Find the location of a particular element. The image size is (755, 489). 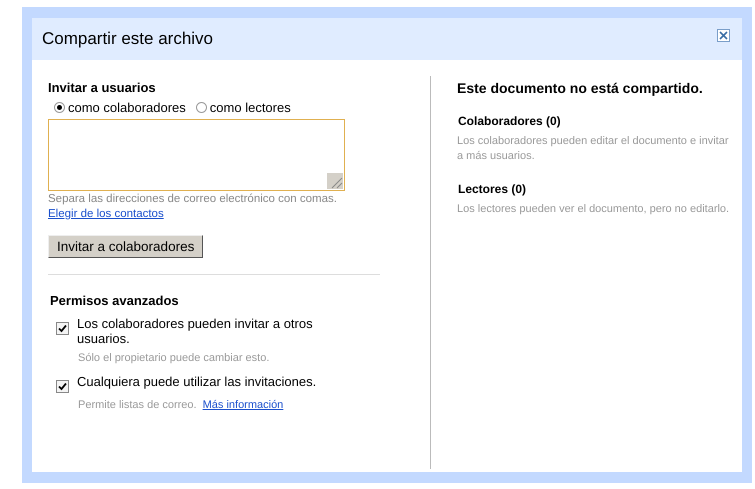

radio-label: como colaboradores is located at coordinates (127, 107).